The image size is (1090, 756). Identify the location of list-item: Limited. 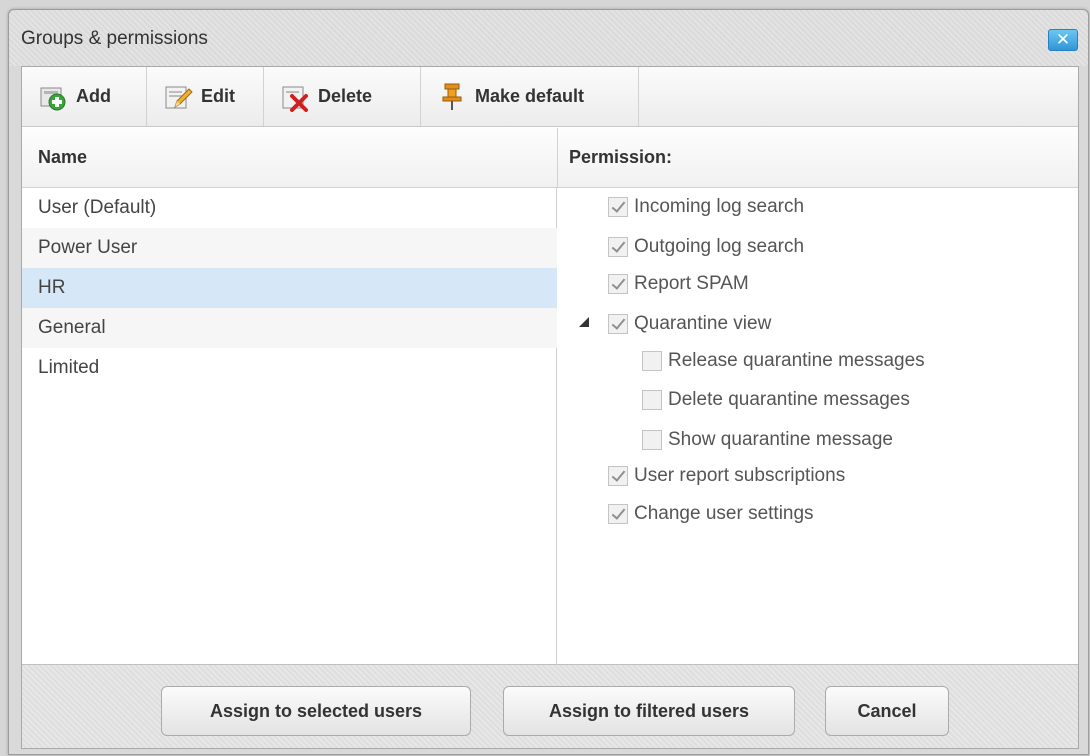
(289, 368).